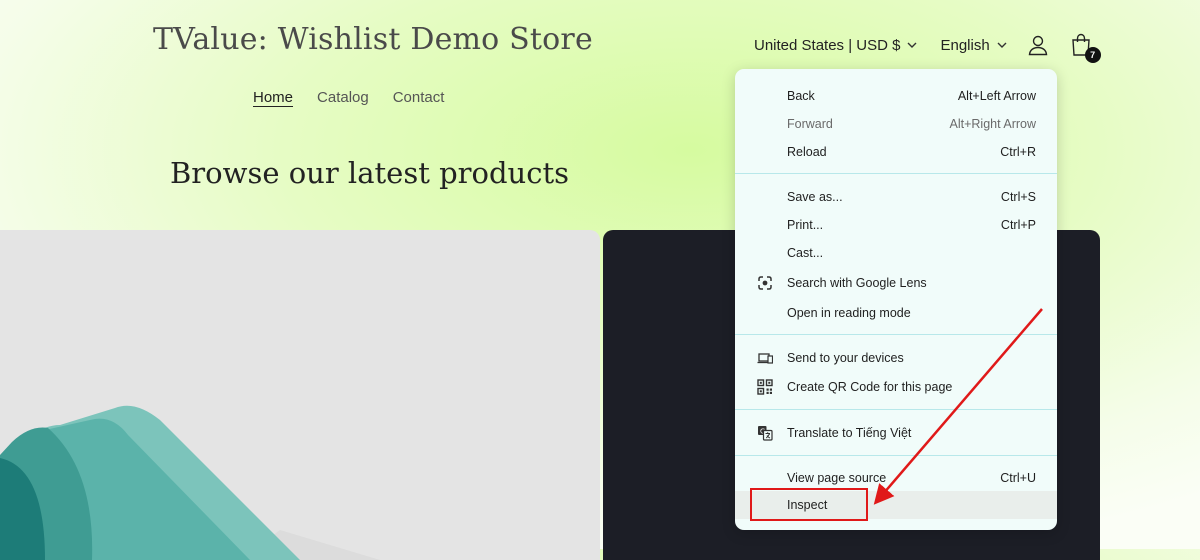  What do you see at coordinates (809, 504) in the screenshot?
I see `annotation-highlight-box` at bounding box center [809, 504].